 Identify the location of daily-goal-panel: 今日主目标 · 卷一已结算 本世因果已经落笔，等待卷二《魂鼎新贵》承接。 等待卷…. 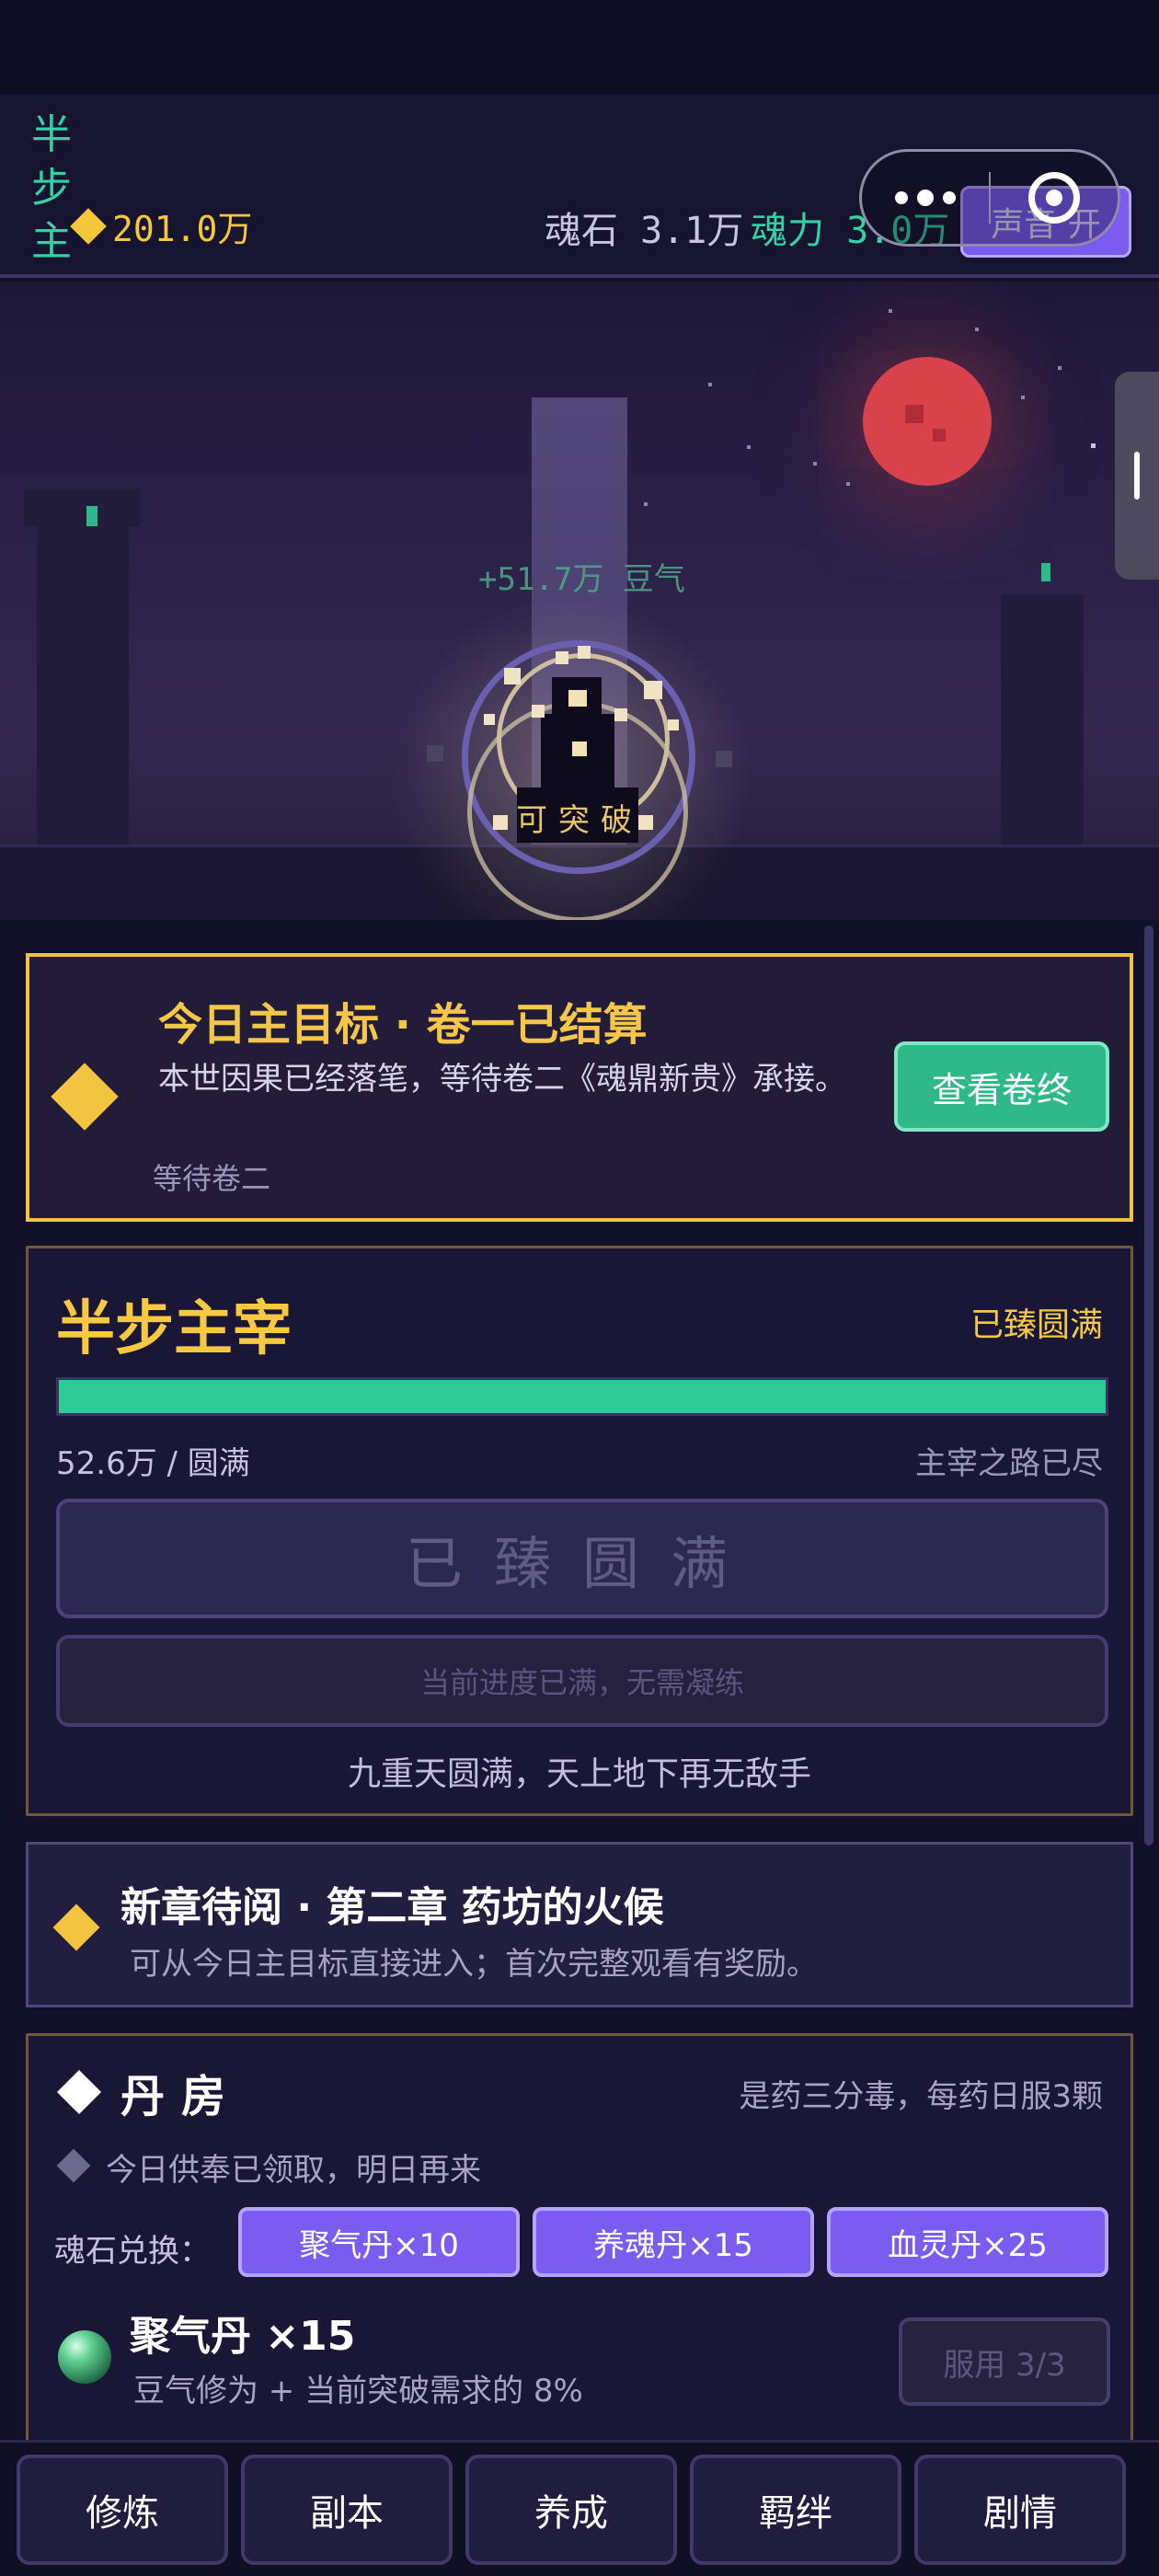
(579, 1087).